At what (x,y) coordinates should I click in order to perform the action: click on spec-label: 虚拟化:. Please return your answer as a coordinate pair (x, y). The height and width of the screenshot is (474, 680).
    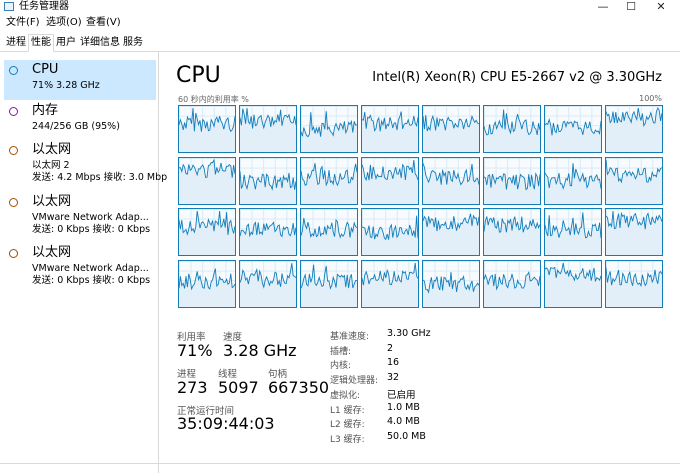
    Looking at the image, I should click on (345, 395).